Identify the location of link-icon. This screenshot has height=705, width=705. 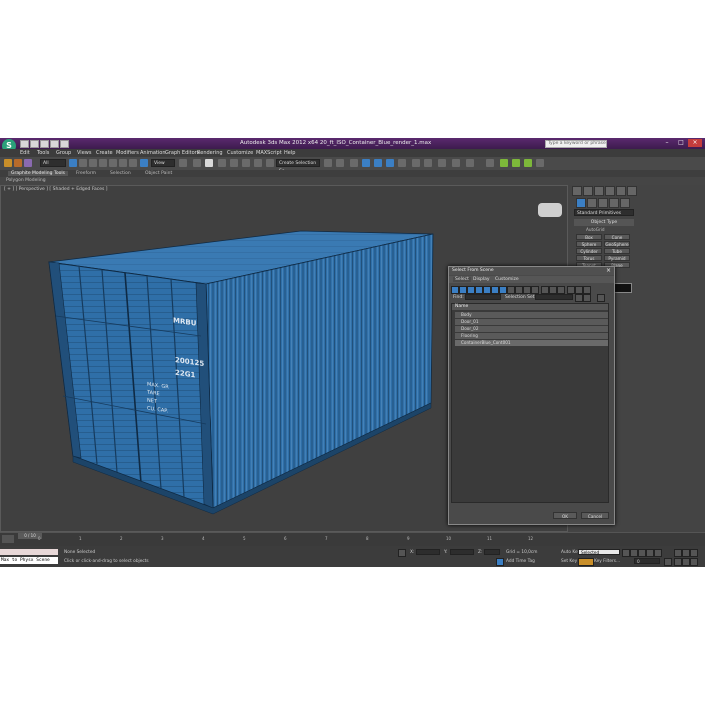
(8, 163).